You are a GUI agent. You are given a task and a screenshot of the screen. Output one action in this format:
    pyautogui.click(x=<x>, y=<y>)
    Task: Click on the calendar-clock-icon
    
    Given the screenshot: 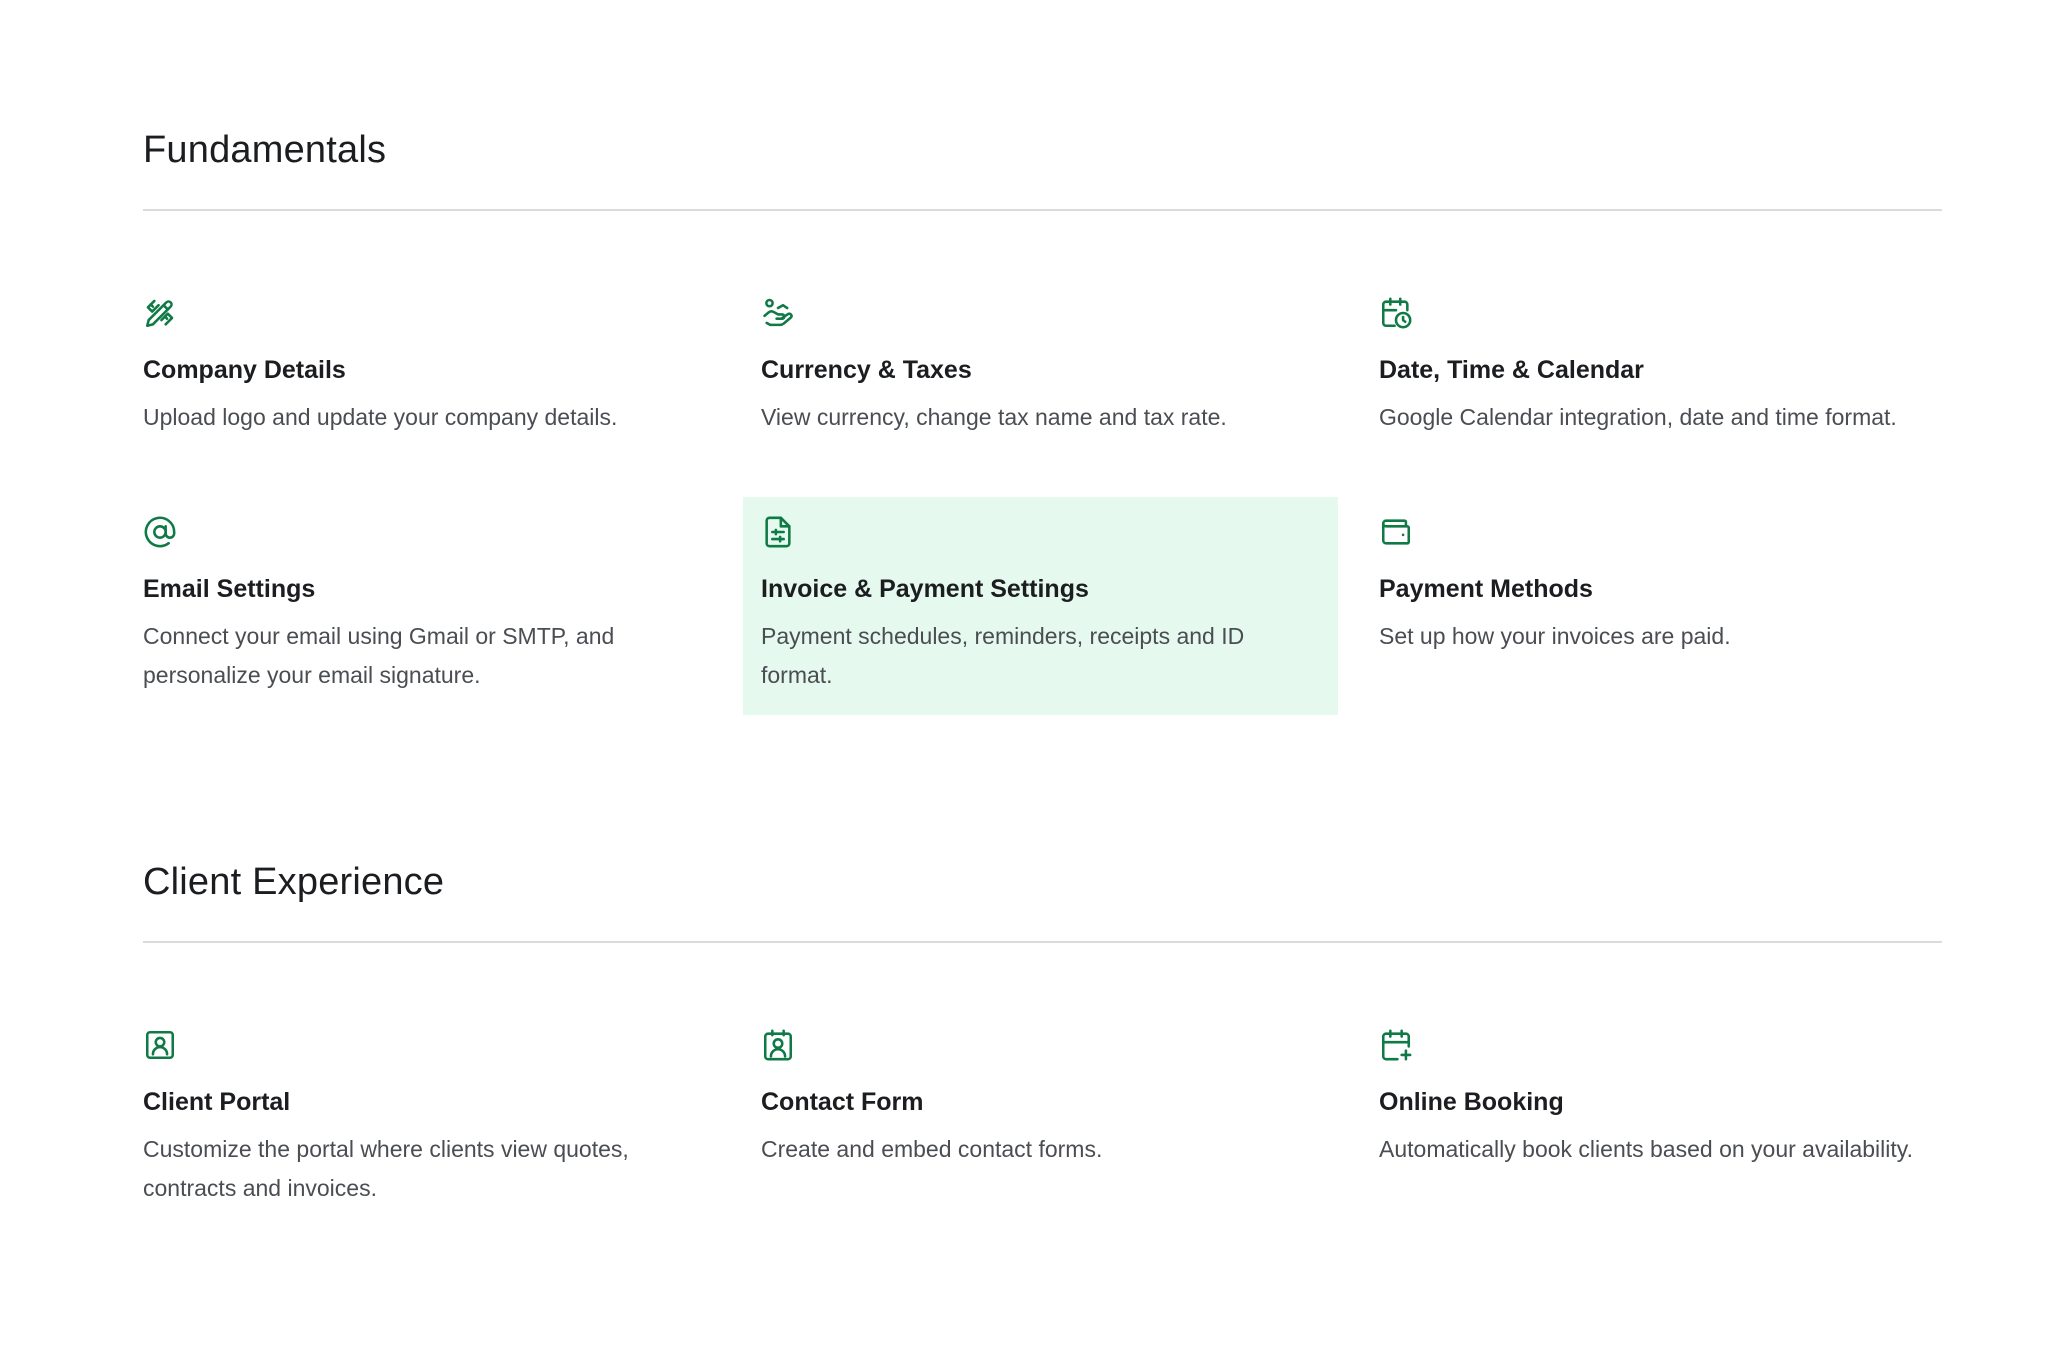 What is the action you would take?
    pyautogui.click(x=1396, y=313)
    